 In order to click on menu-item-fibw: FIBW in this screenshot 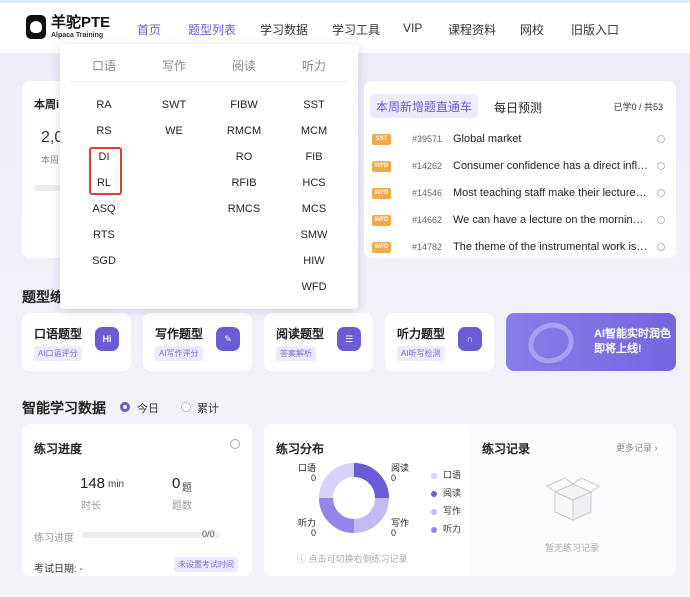, I will do `click(244, 105)`.